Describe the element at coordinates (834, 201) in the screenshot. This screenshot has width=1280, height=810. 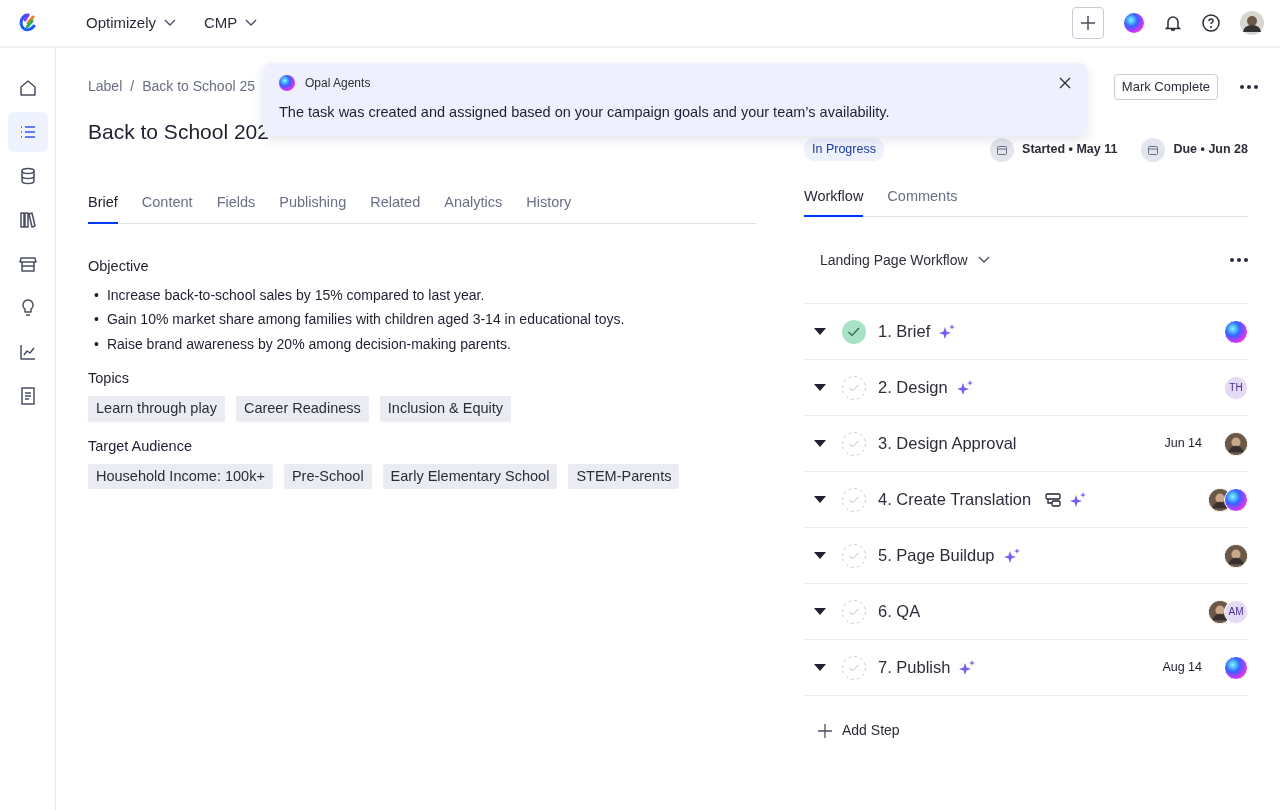
I see `tab: Workflow` at that location.